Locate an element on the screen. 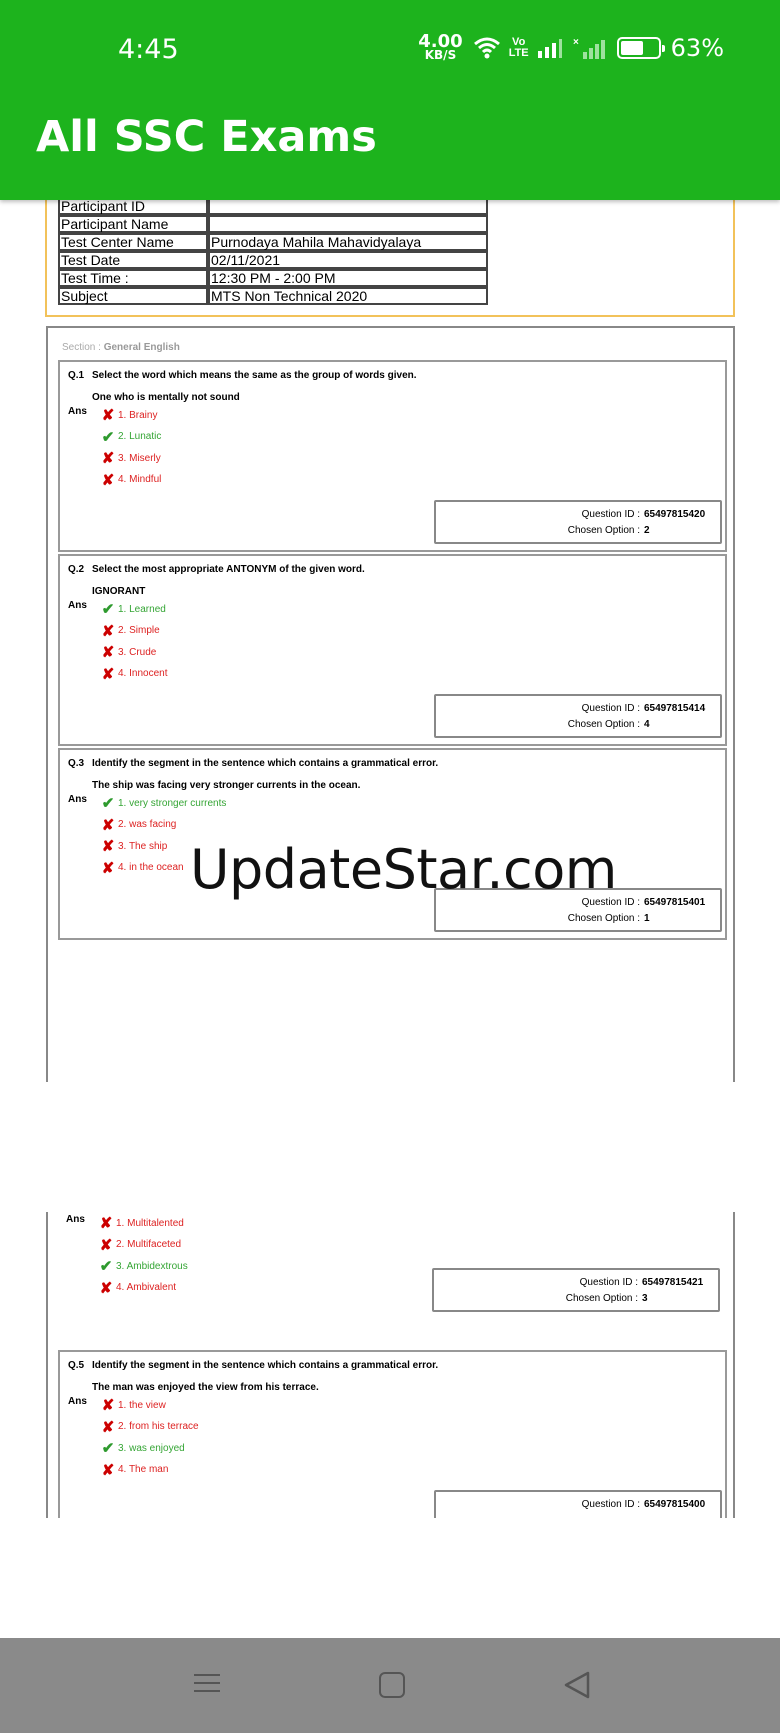  signal-no-service-icon: × is located at coordinates (589, 48).